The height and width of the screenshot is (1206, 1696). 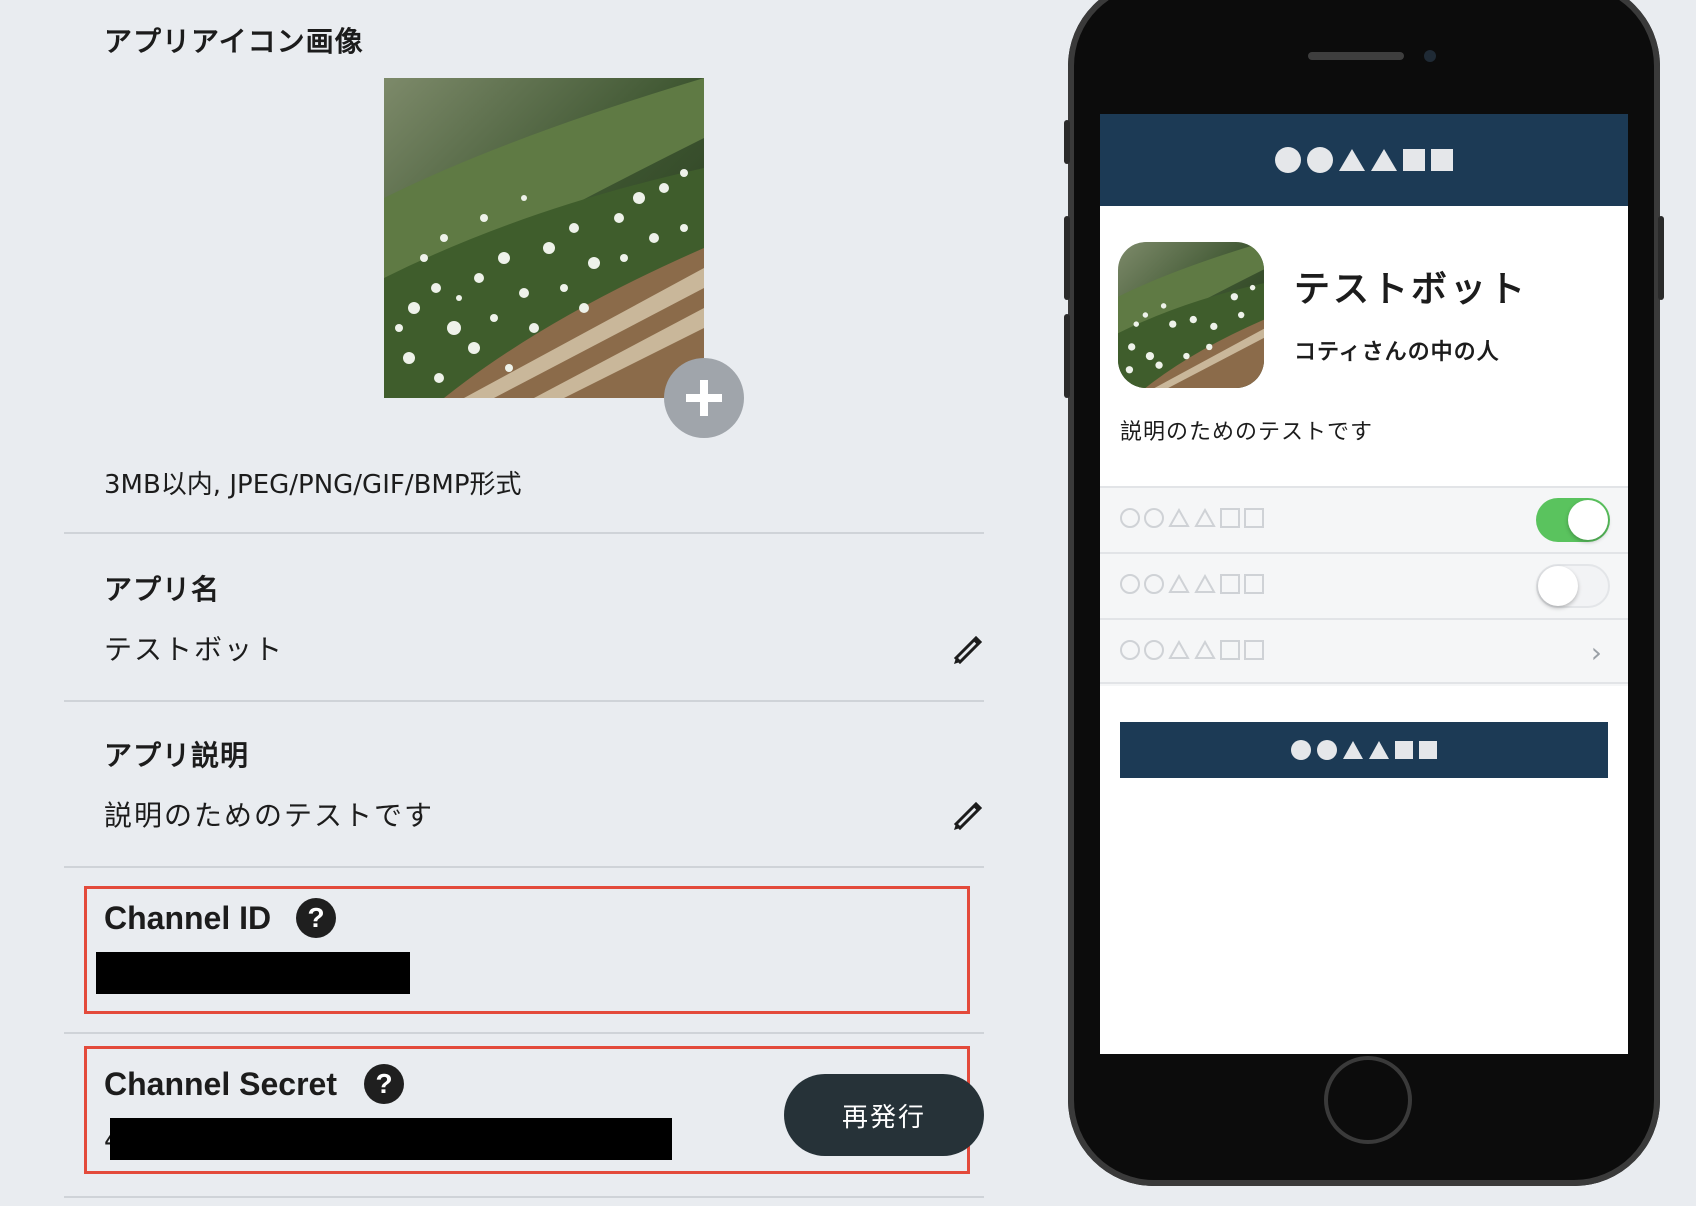 What do you see at coordinates (177, 755) in the screenshot?
I see `app-description-title: アプリ説明` at bounding box center [177, 755].